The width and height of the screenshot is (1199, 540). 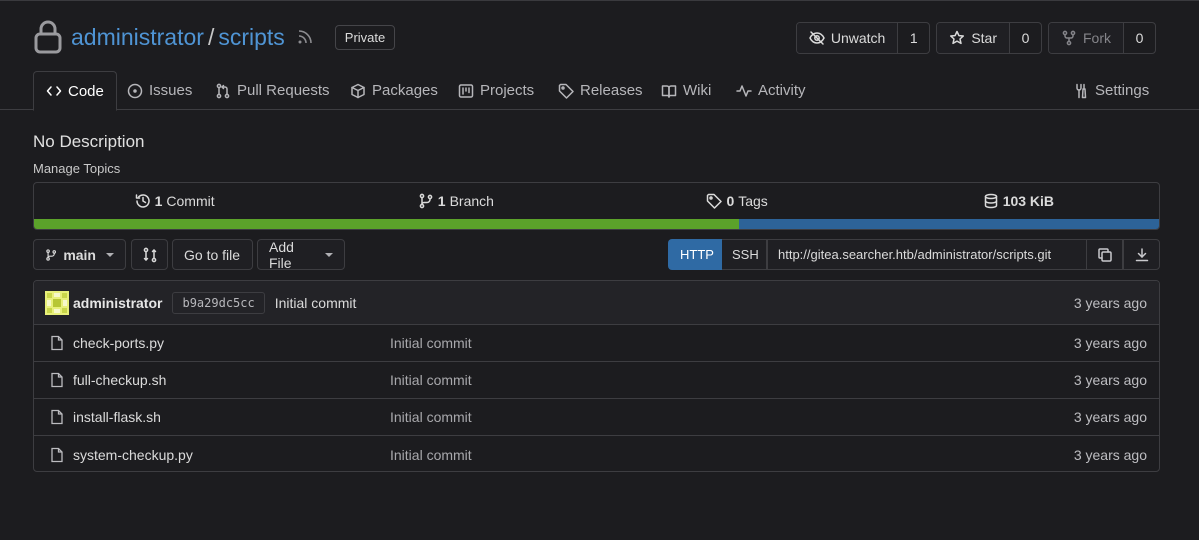 I want to click on branch-name: main, so click(x=79, y=254).